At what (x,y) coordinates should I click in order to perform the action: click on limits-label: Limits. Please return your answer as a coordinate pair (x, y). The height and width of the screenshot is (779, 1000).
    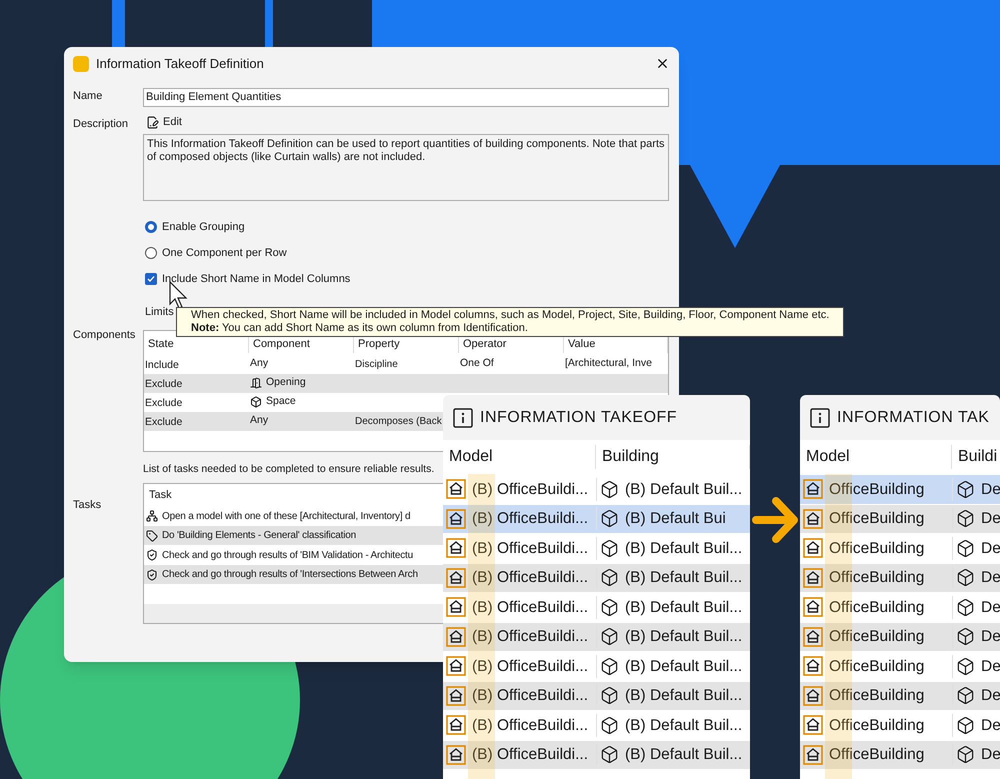
    Looking at the image, I should click on (159, 312).